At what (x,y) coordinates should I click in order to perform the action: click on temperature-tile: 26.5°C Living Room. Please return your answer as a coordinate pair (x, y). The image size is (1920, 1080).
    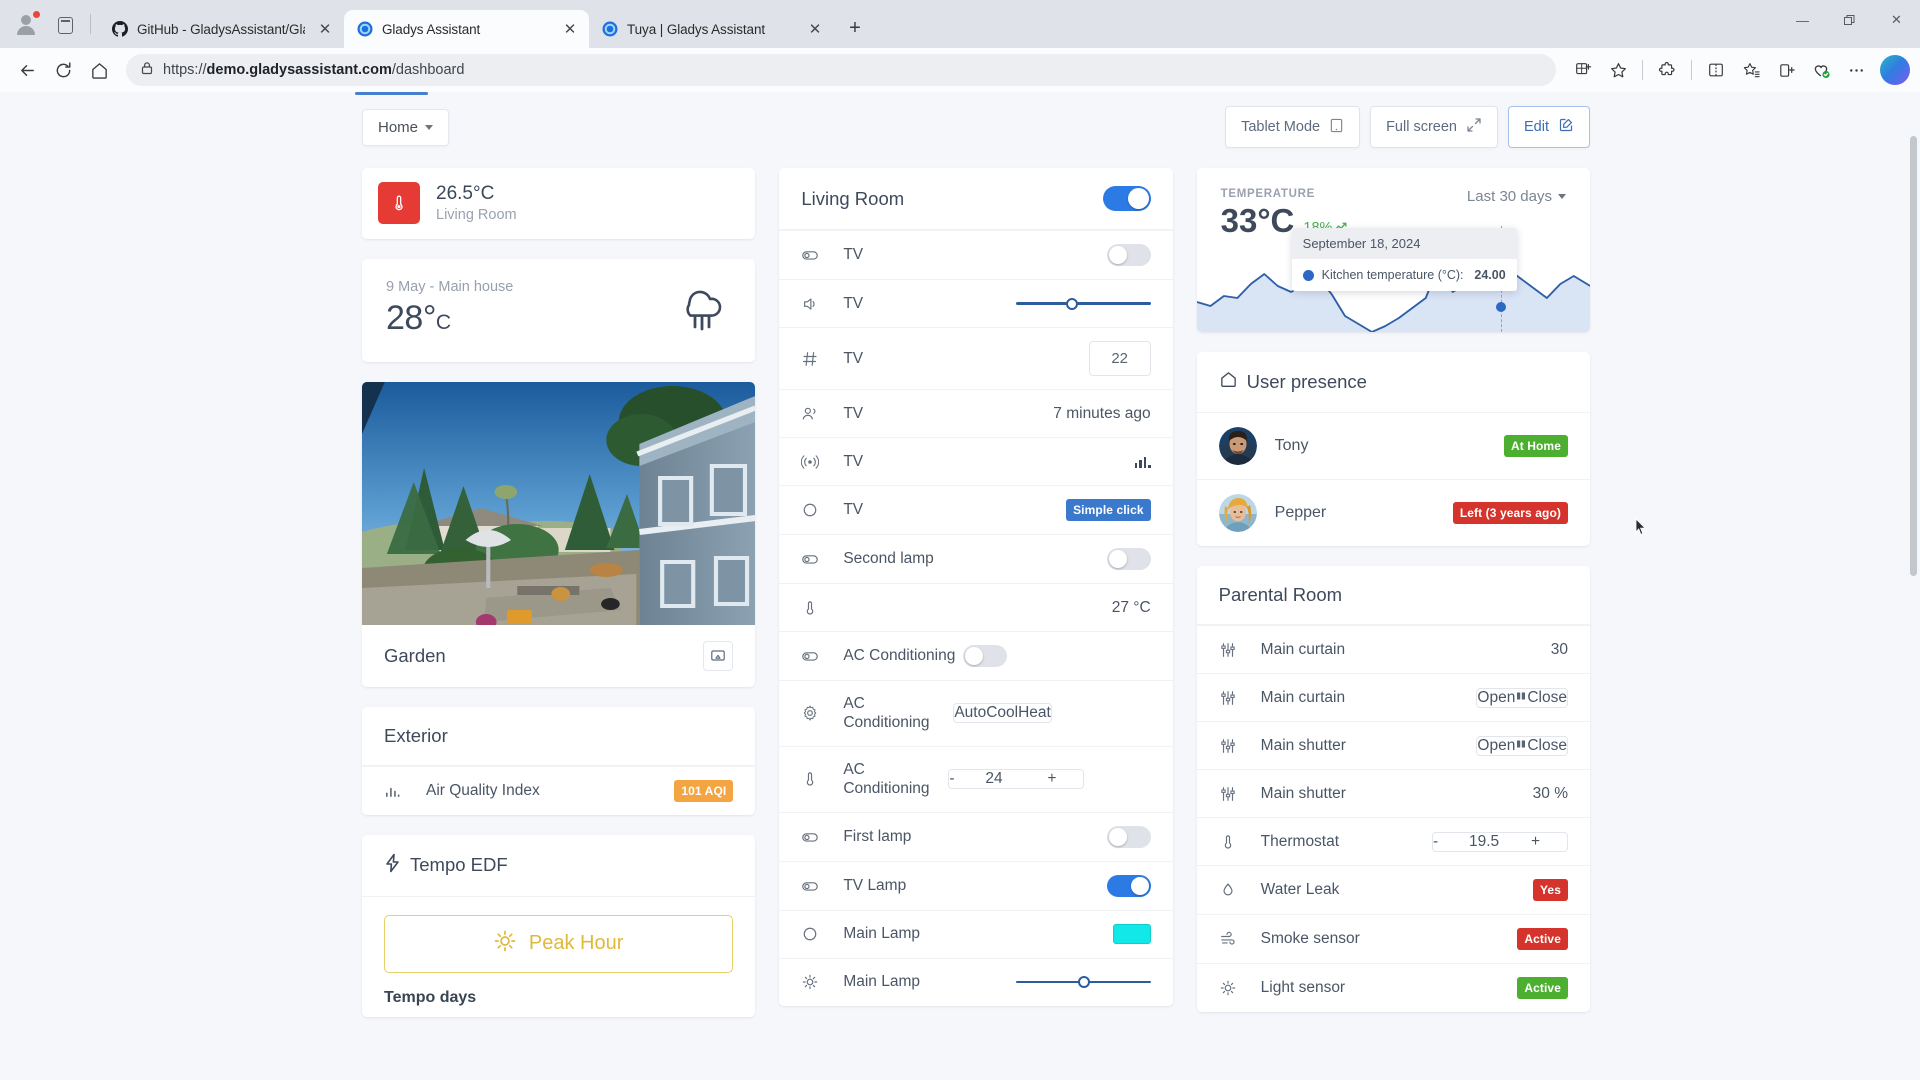
    Looking at the image, I should click on (558, 203).